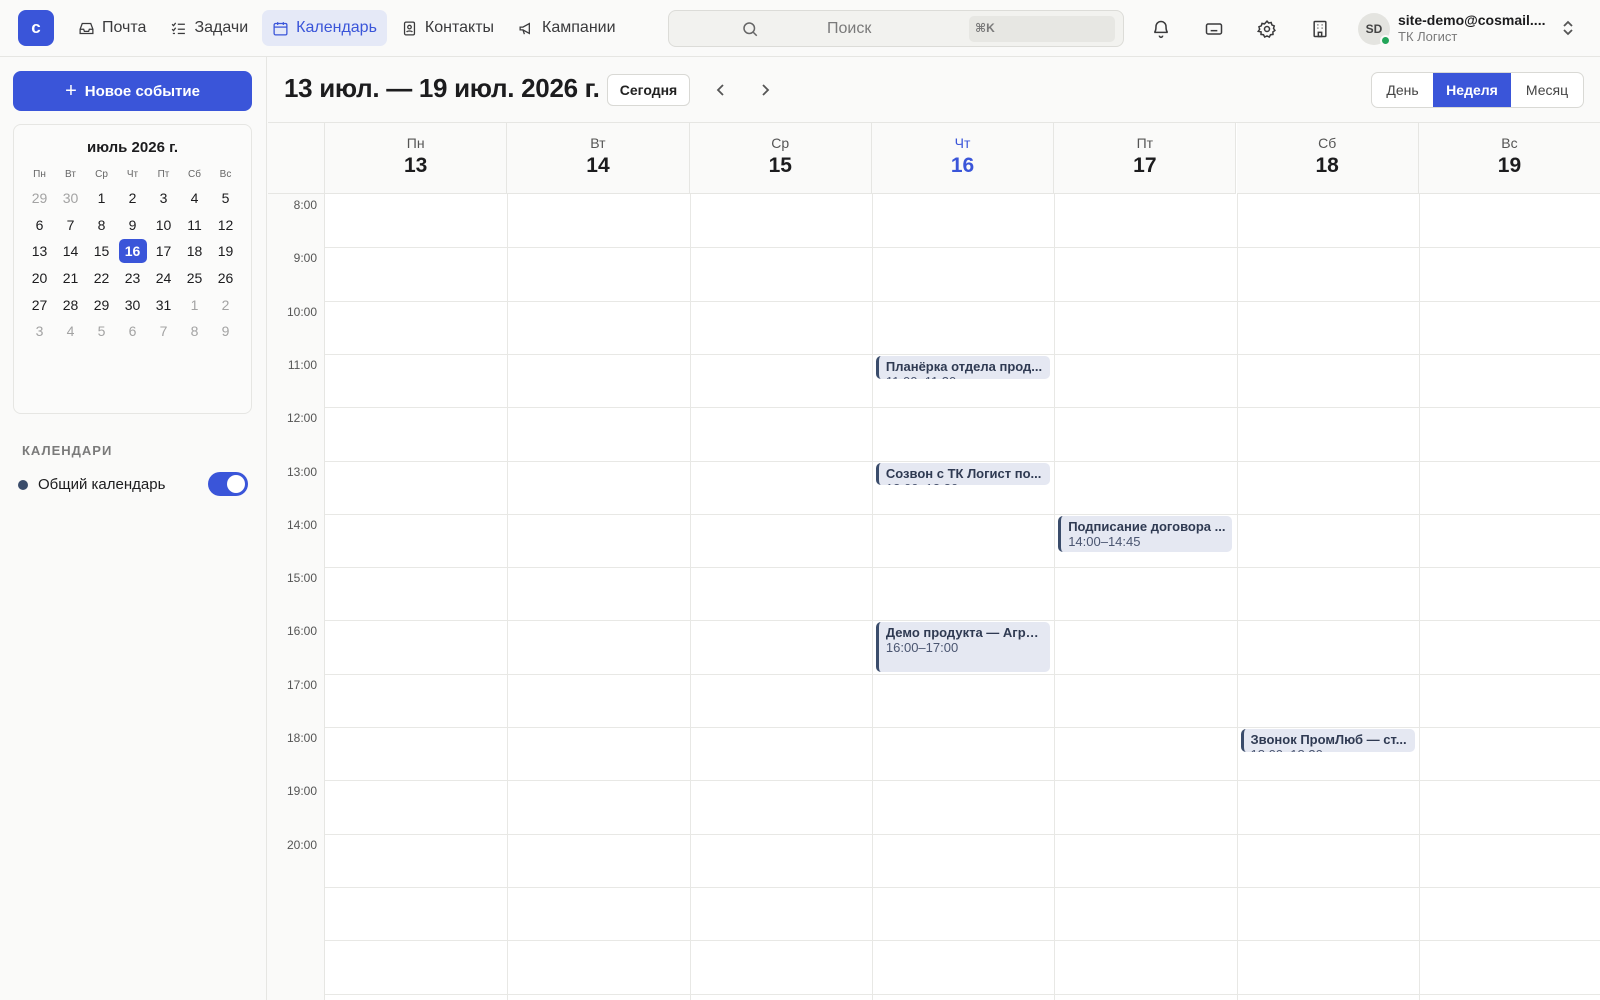 This screenshot has height=1000, width=1600. I want to click on day-header: Сб 18, so click(1327, 158).